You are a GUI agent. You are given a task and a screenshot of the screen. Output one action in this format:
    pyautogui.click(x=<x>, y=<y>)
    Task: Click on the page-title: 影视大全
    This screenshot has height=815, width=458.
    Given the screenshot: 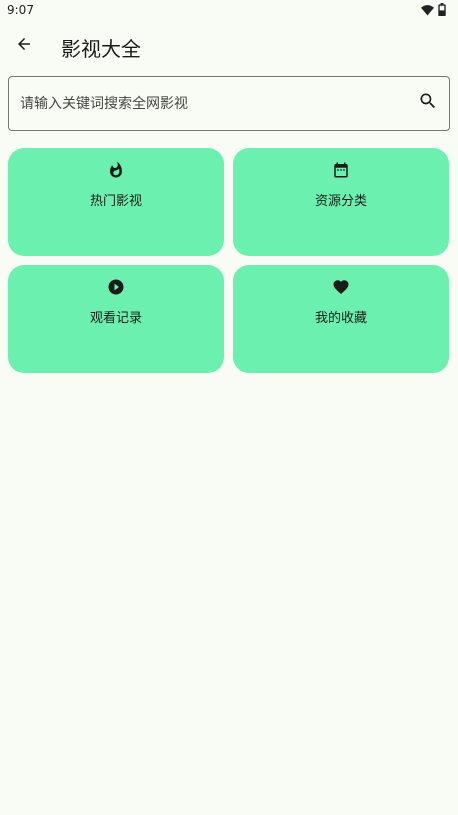 What is the action you would take?
    pyautogui.click(x=101, y=49)
    